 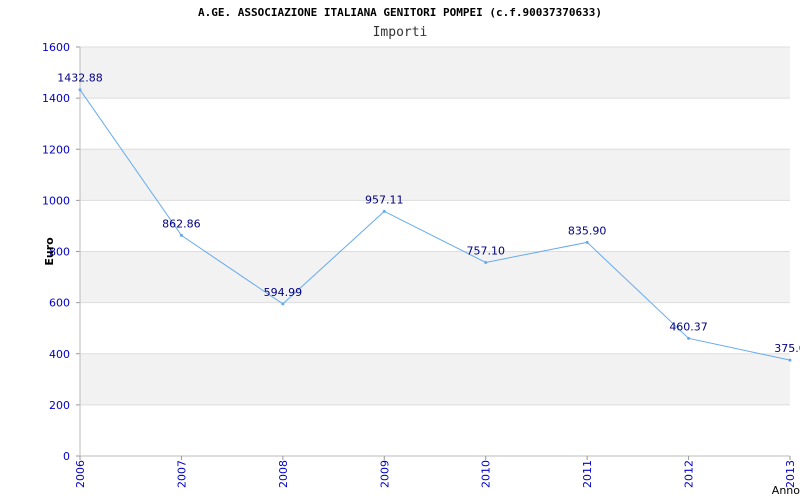 I want to click on y-tick-label: 600, so click(x=59, y=303).